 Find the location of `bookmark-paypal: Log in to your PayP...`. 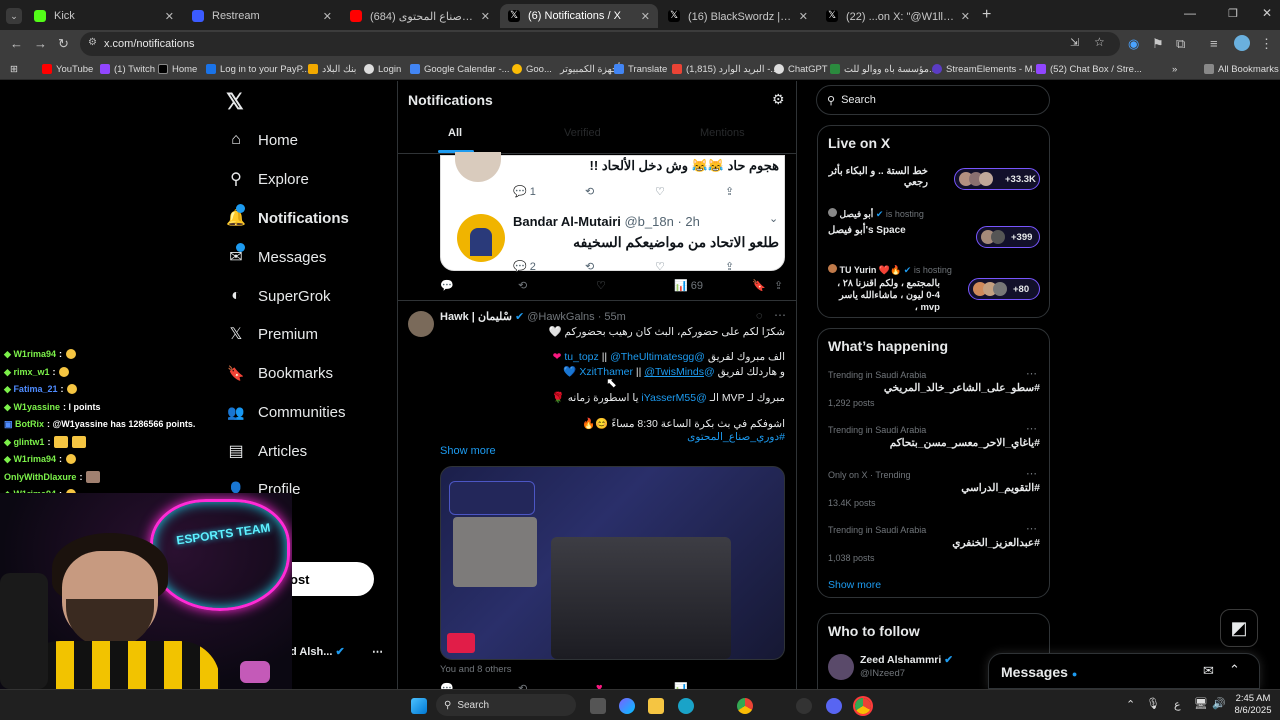

bookmark-paypal: Log in to your PayP... is located at coordinates (258, 69).